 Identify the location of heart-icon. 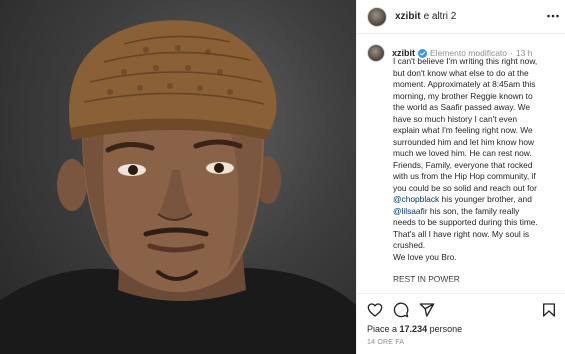
(375, 310).